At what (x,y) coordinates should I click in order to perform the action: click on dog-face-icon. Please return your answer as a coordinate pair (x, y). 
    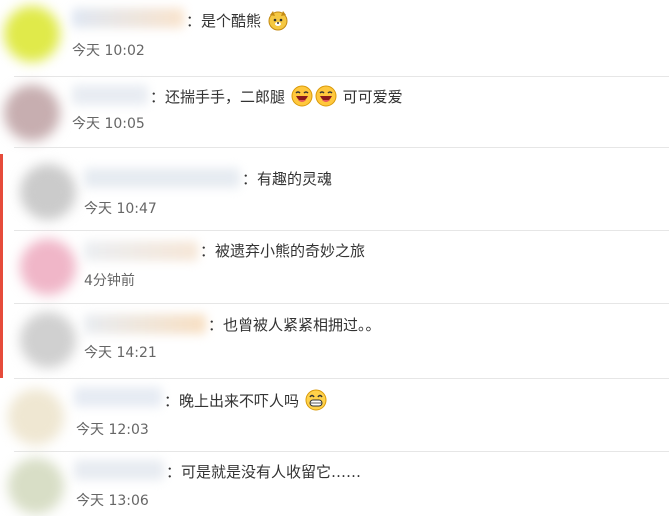
    Looking at the image, I should click on (278, 21).